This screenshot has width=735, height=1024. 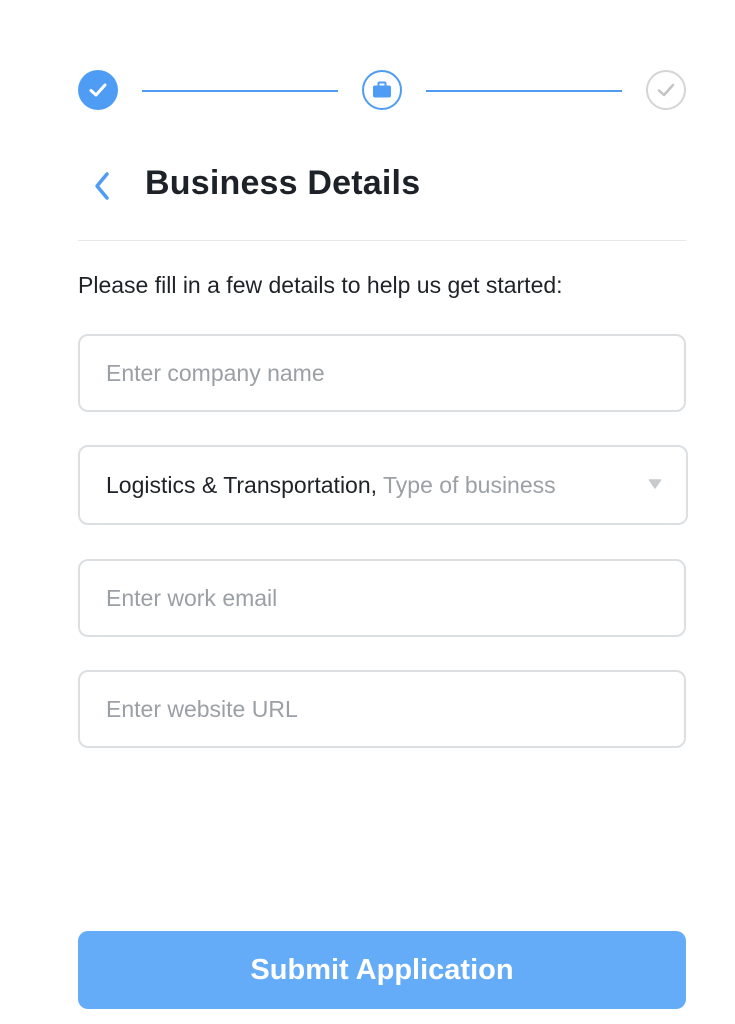 What do you see at coordinates (655, 484) in the screenshot?
I see `caret-down-icon` at bounding box center [655, 484].